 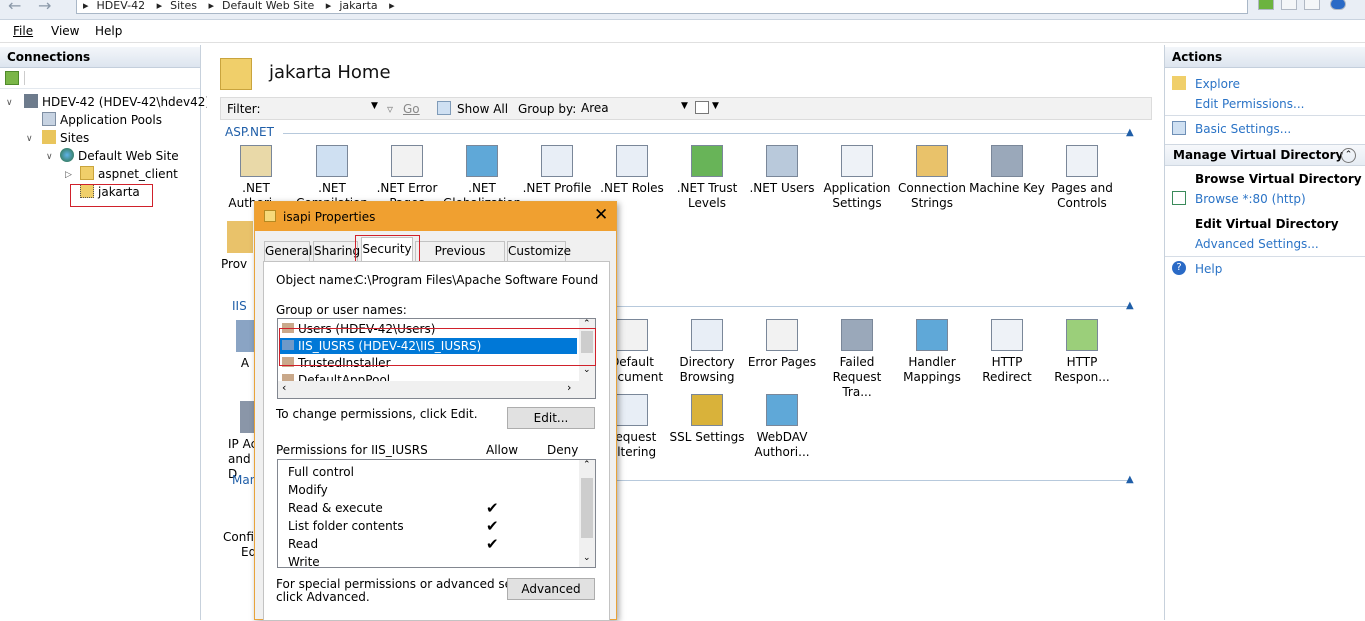 I want to click on breadcrumb-default-site: Default Web Site, so click(x=268, y=6).